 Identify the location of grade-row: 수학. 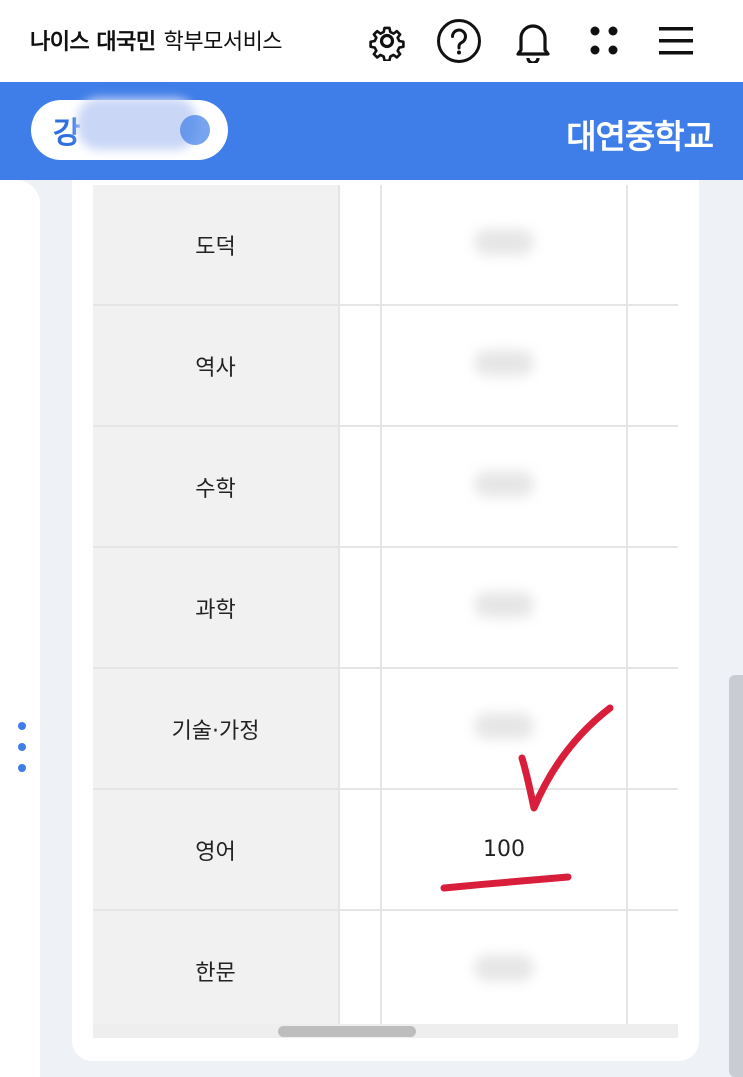
(385, 487).